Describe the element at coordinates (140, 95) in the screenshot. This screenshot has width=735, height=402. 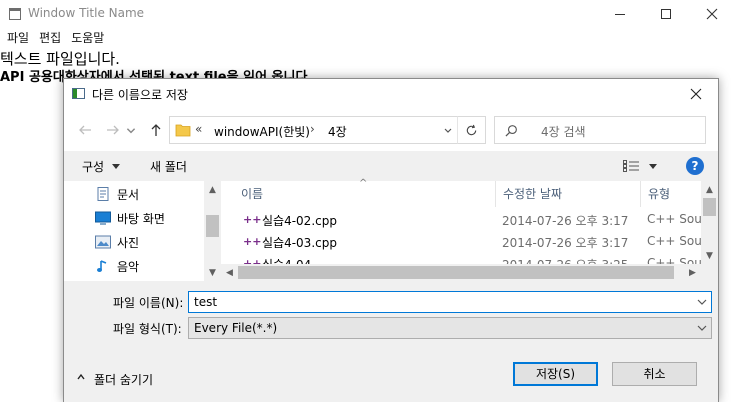
I see `dialog-title: 다른 이름으로 저장` at that location.